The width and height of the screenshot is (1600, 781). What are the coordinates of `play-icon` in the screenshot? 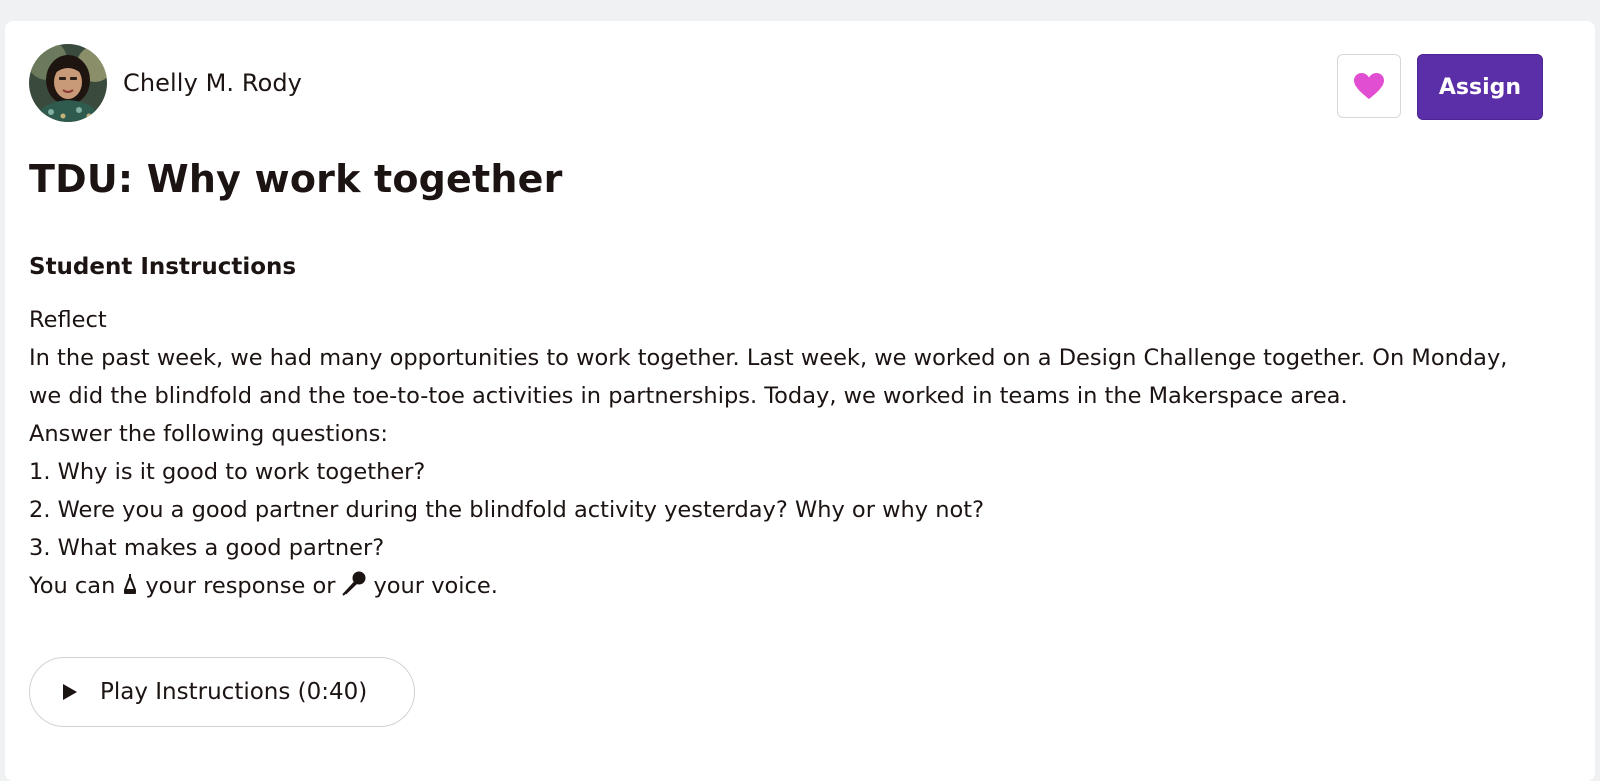 It's located at (70, 692).